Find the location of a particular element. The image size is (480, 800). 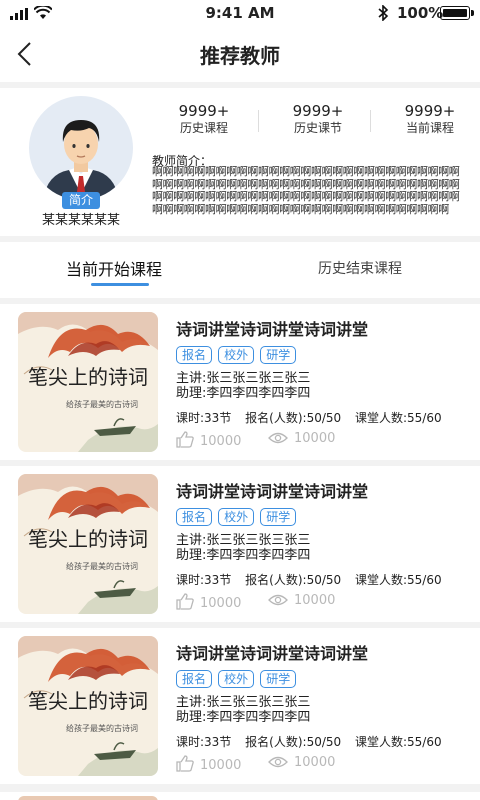

page-title: 推荐教师 is located at coordinates (240, 56).